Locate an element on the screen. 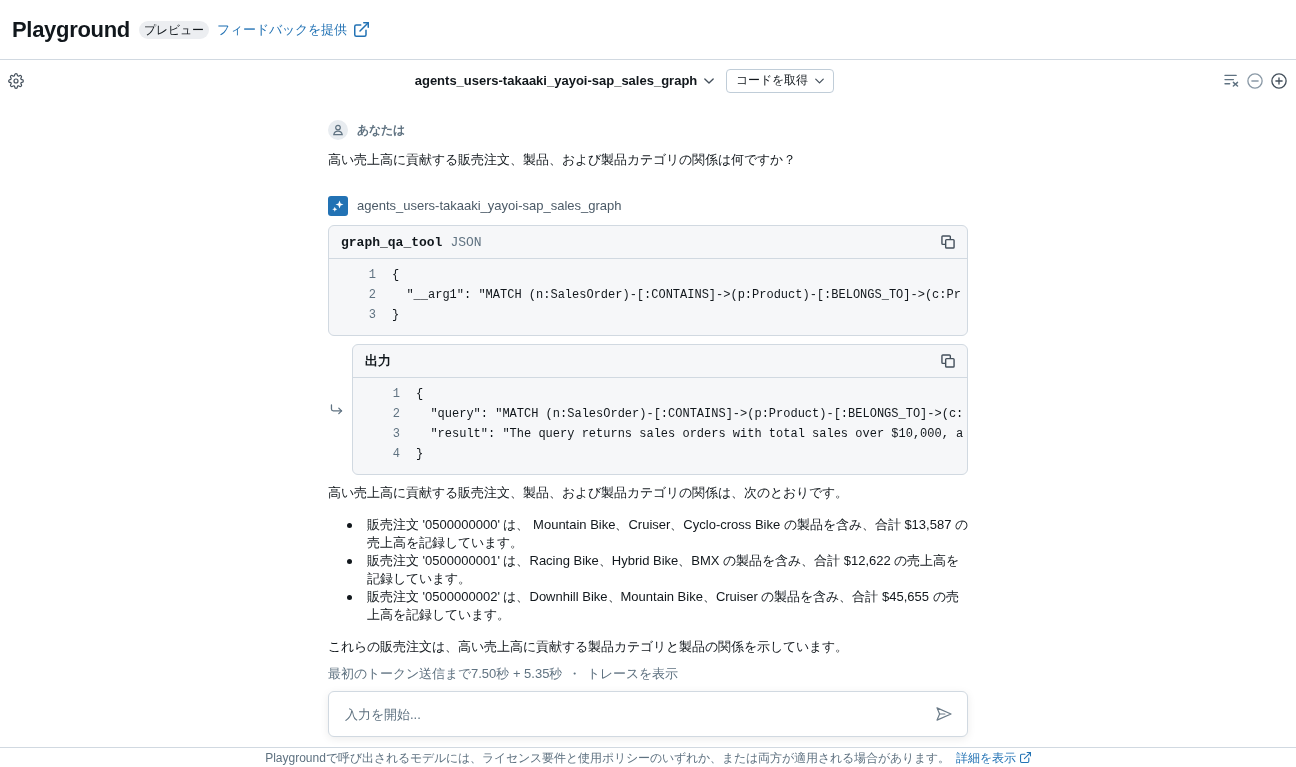 This screenshot has height=767, width=1296. preview-badge: プレビュー is located at coordinates (174, 29).